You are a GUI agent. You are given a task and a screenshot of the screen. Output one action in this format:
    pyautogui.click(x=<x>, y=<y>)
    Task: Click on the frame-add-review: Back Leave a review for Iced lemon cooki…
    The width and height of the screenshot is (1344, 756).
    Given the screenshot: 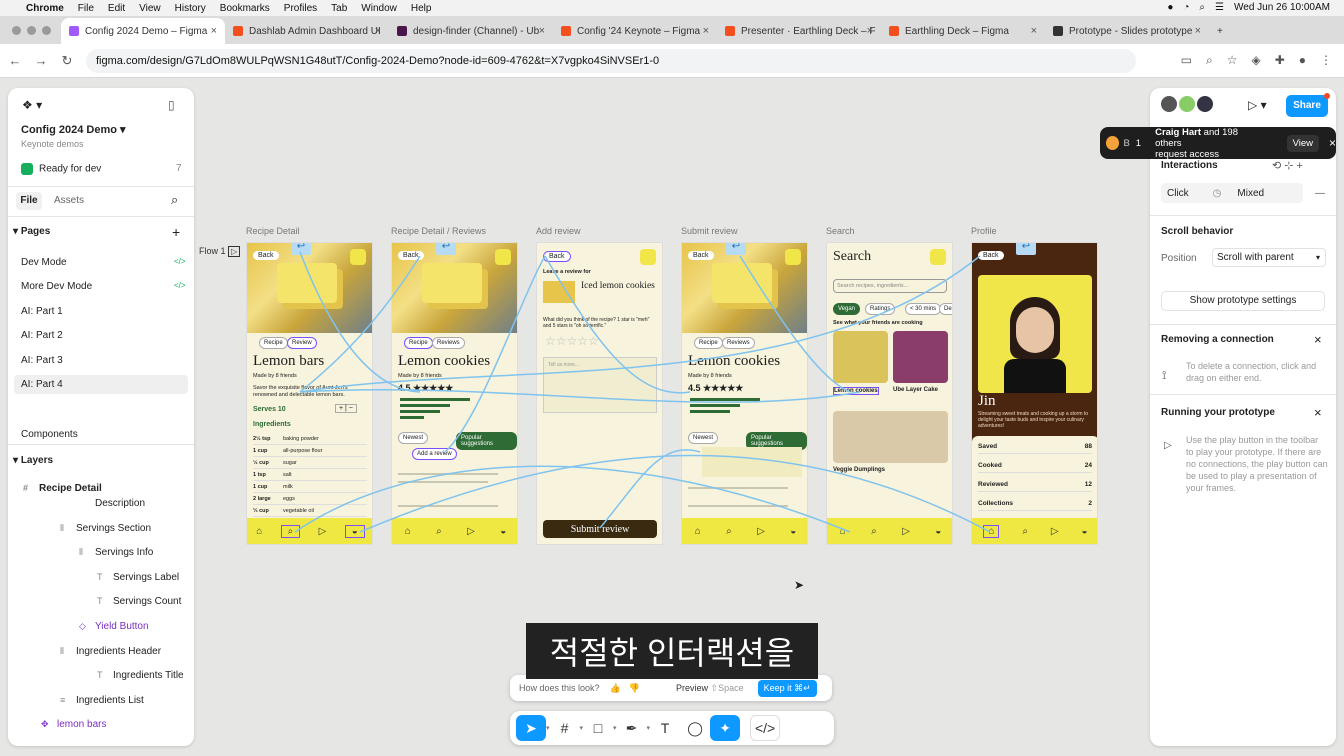 What is the action you would take?
    pyautogui.click(x=599, y=393)
    